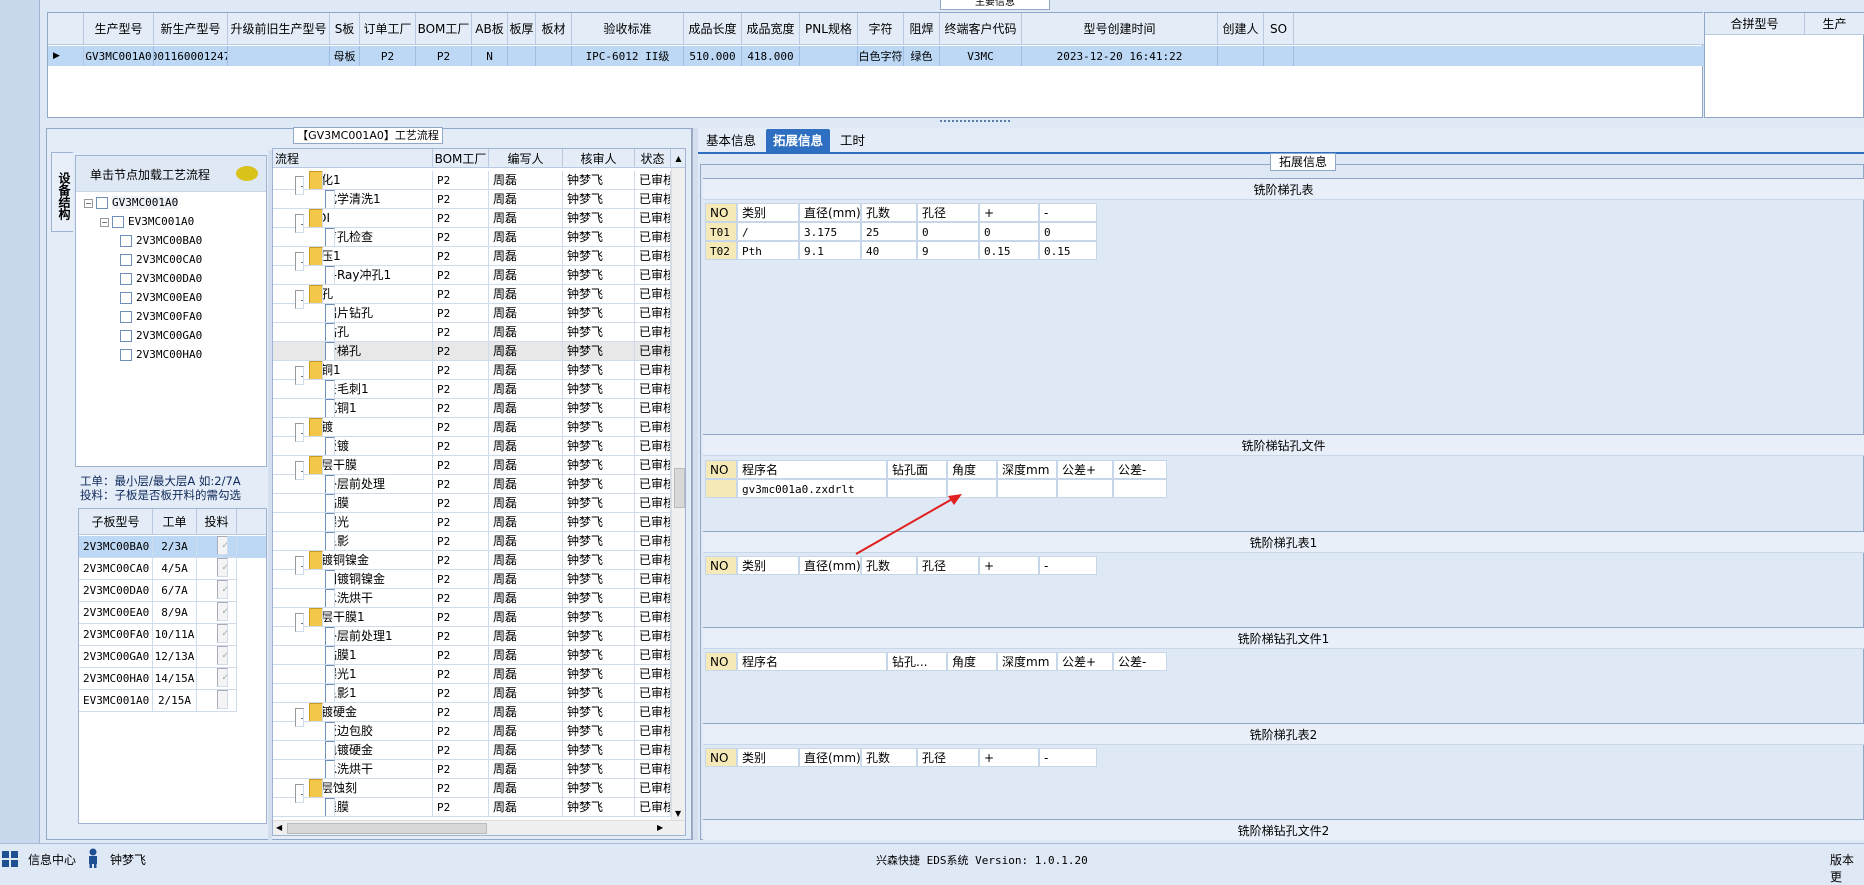 Image resolution: width=1864 pixels, height=885 pixels. What do you see at coordinates (472, 563) in the screenshot?
I see `flow-row: 图镀铜镍金−P2周磊钟梦飞已审核` at bounding box center [472, 563].